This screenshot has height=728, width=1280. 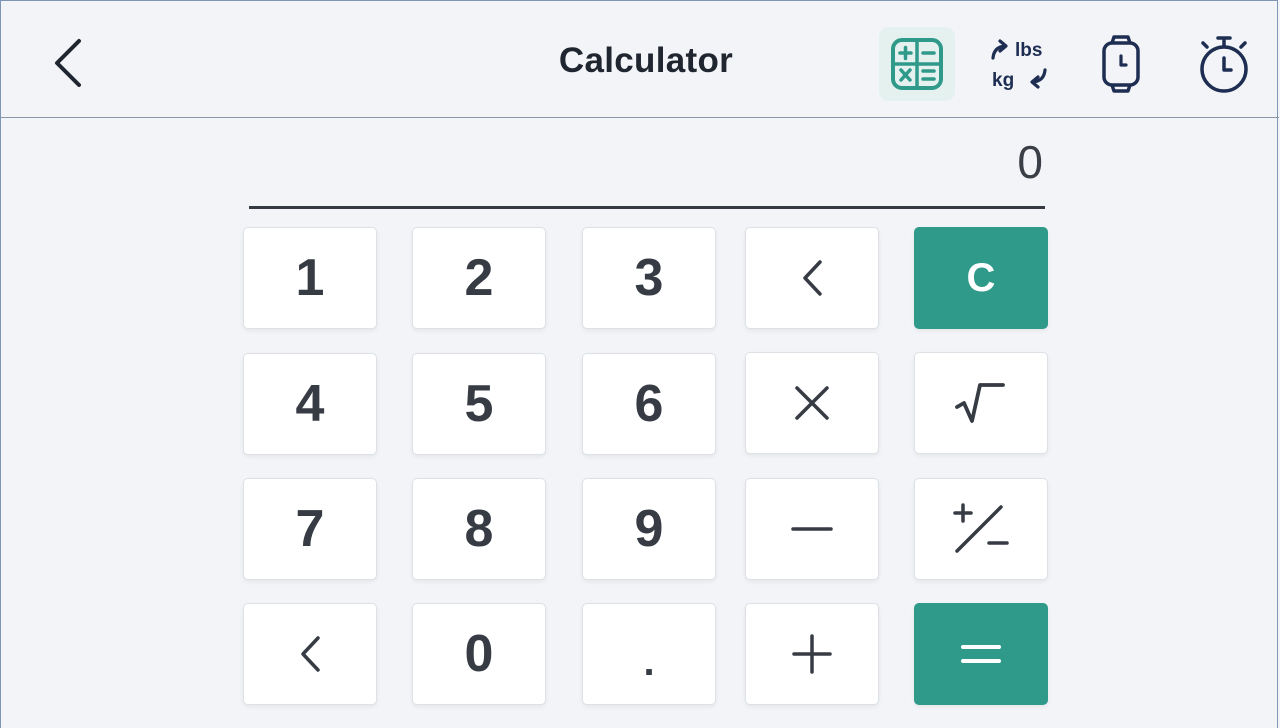 I want to click on minus-button, so click(x=812, y=529).